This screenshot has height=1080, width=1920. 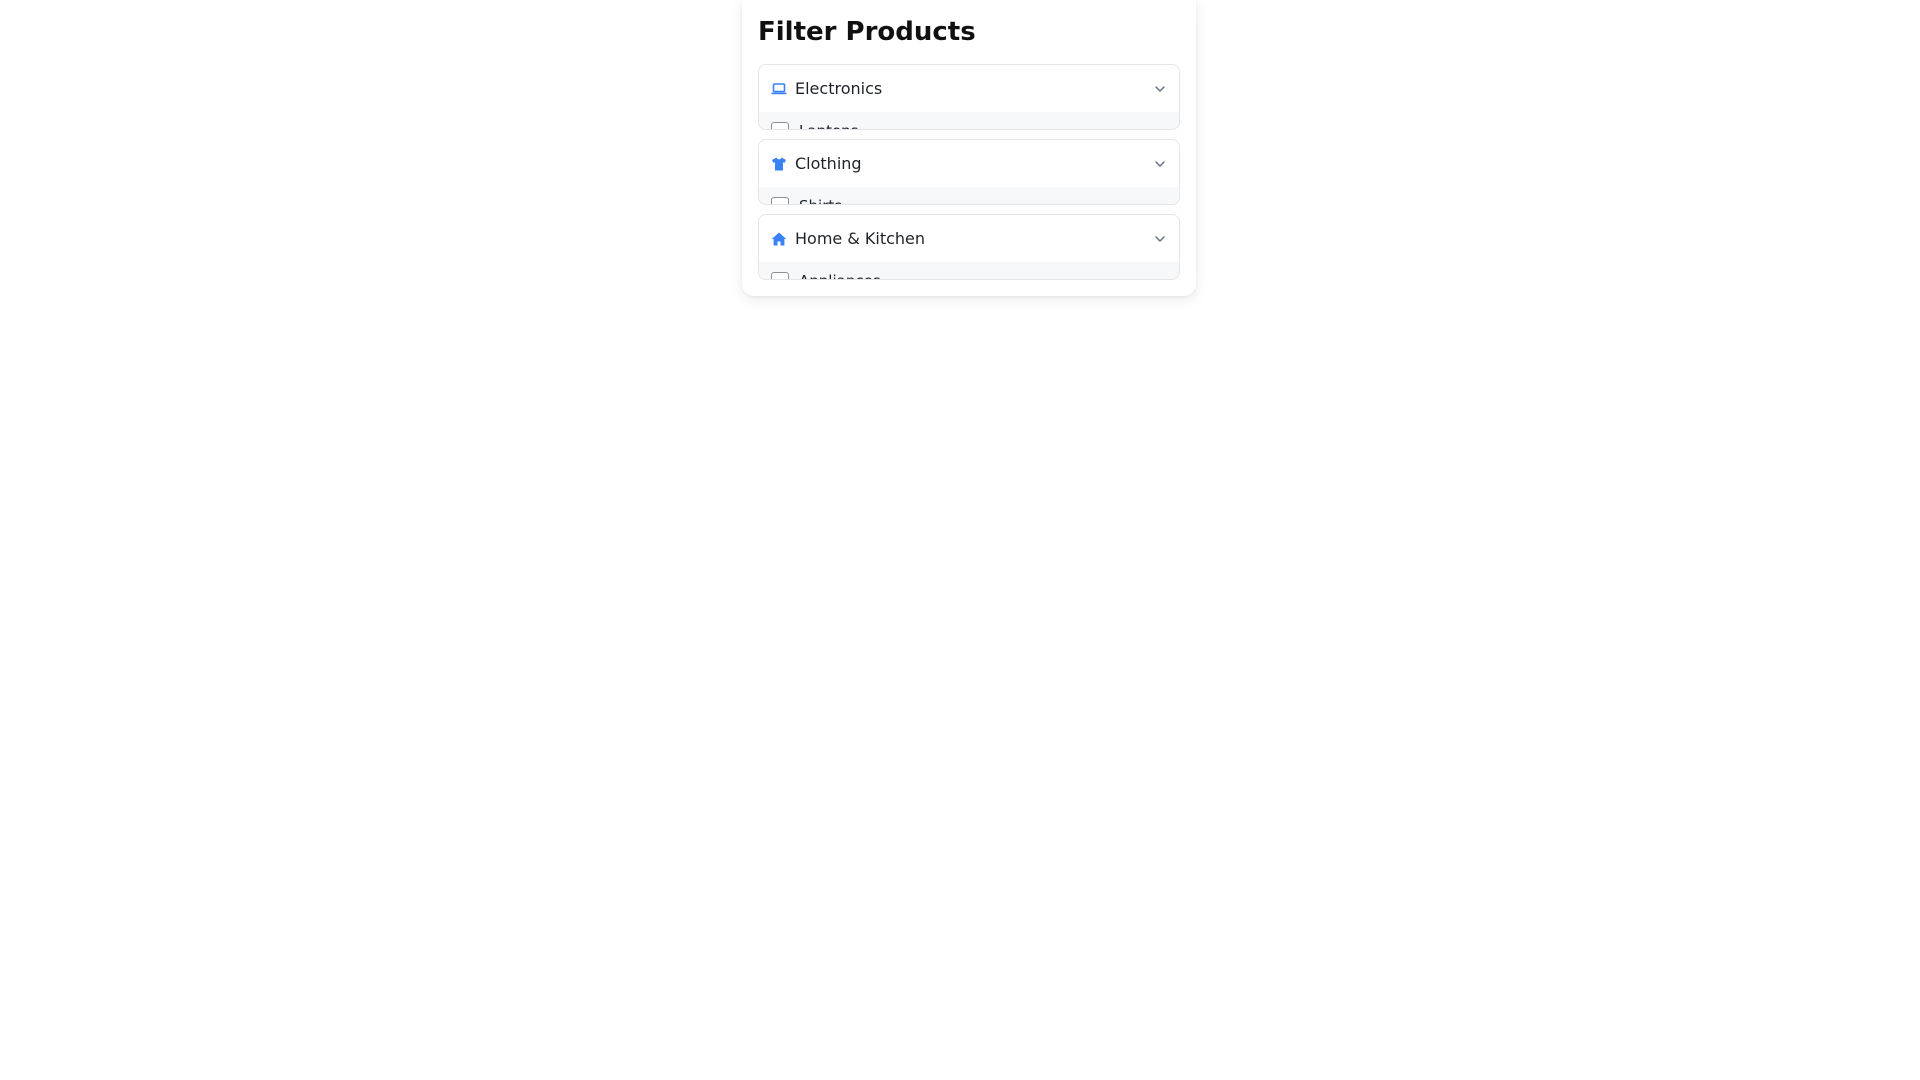 I want to click on category-options: Appliances, so click(x=969, y=270).